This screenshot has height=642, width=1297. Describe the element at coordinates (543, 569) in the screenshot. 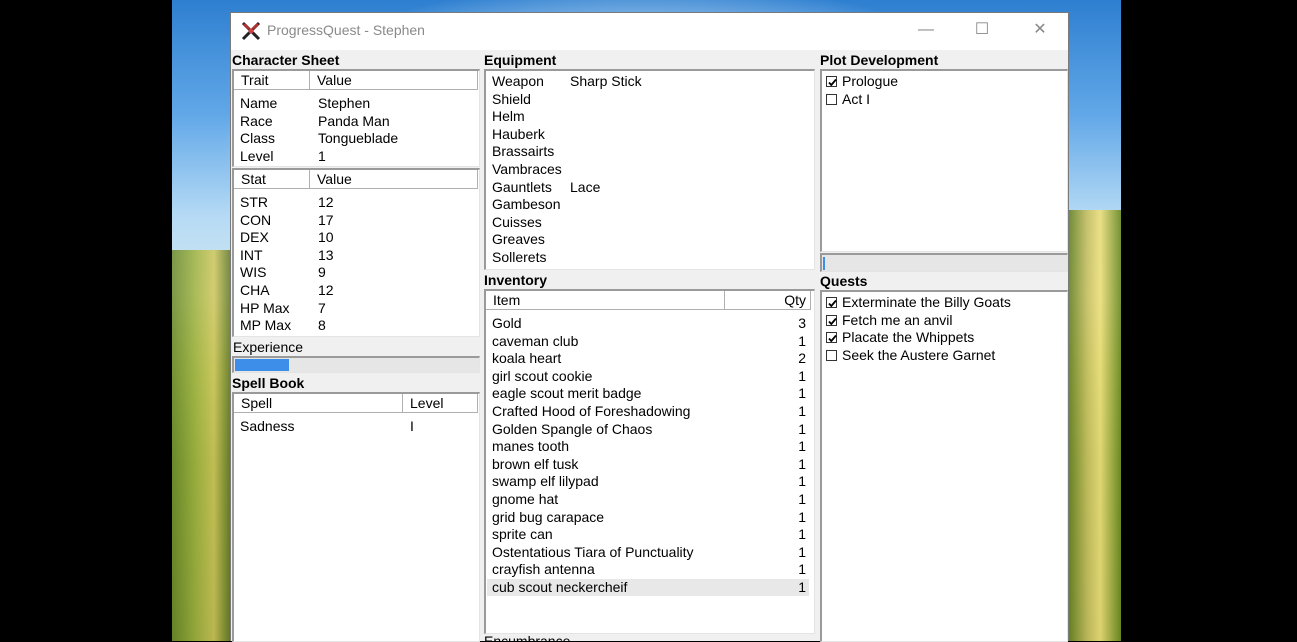

I see `inventory-item-name: crayfish antenna` at that location.